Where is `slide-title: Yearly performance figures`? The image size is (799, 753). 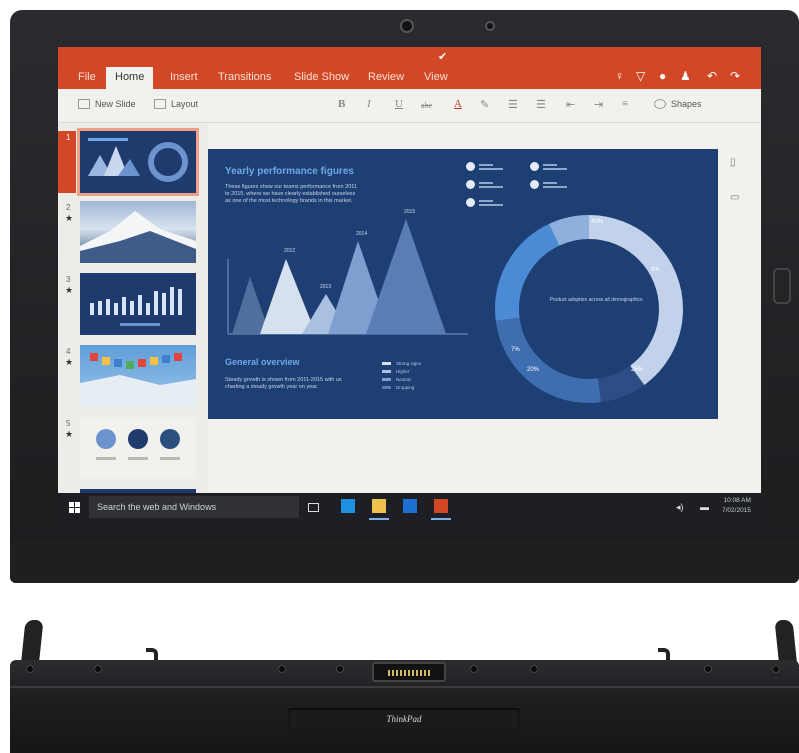
slide-title: Yearly performance figures is located at coordinates (289, 171).